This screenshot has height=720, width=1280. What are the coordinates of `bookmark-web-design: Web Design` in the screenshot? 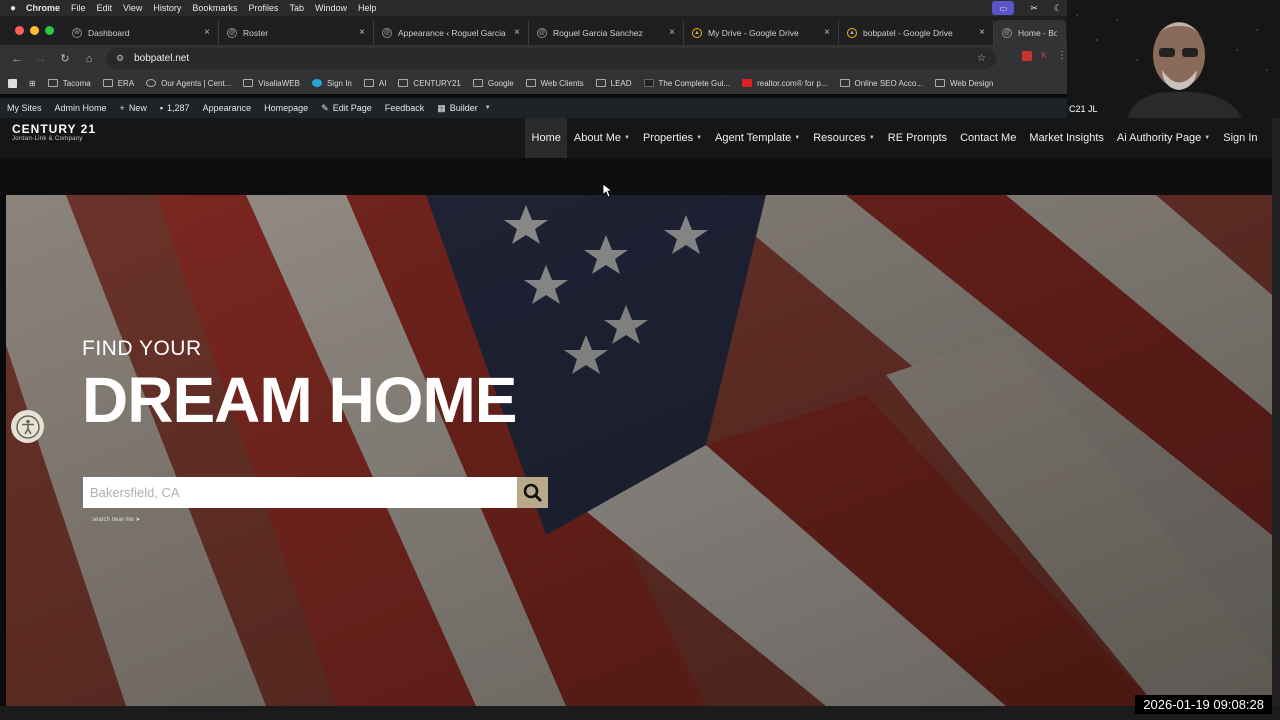 It's located at (963, 83).